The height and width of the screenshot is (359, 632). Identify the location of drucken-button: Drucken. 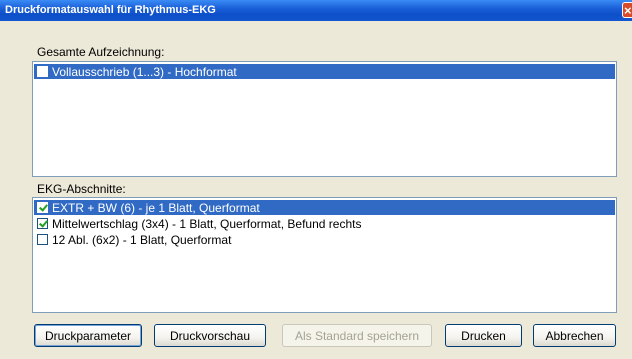
(483, 335).